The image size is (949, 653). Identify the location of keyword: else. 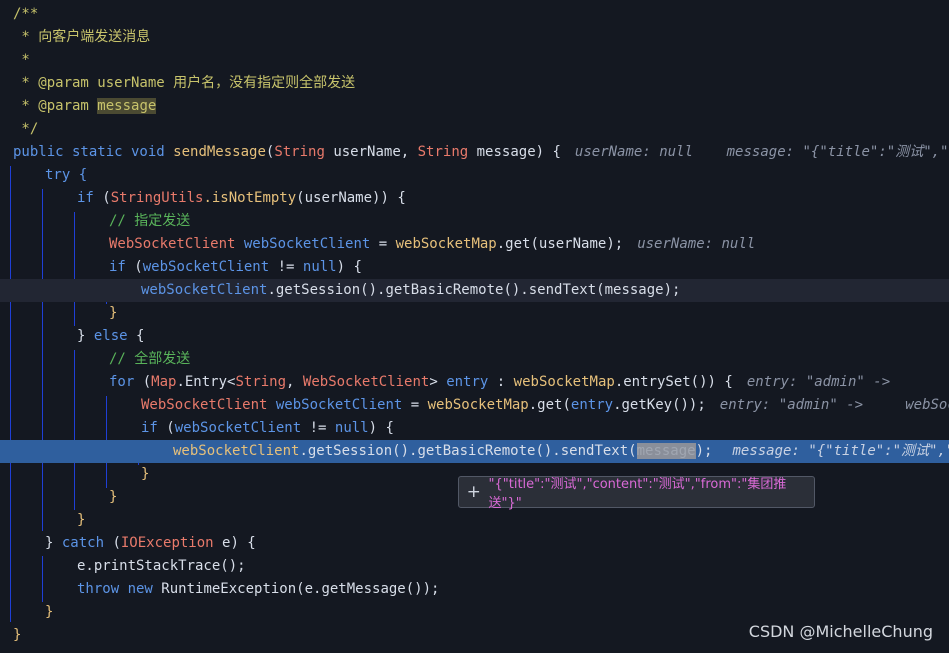
(110, 336).